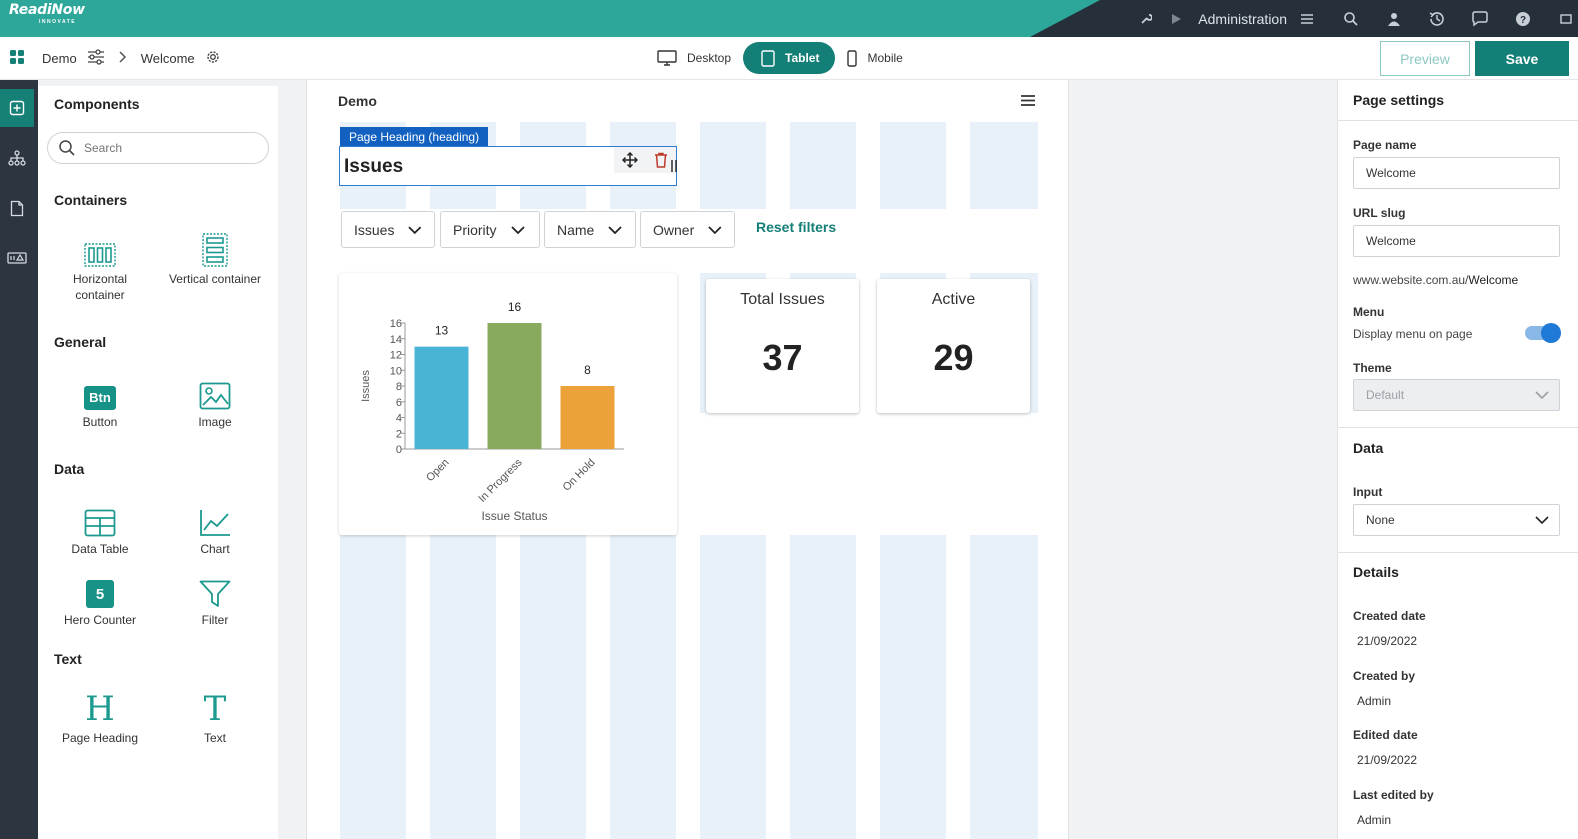  Describe the element at coordinates (475, 229) in the screenshot. I see `filter-priority-label: Priority` at that location.